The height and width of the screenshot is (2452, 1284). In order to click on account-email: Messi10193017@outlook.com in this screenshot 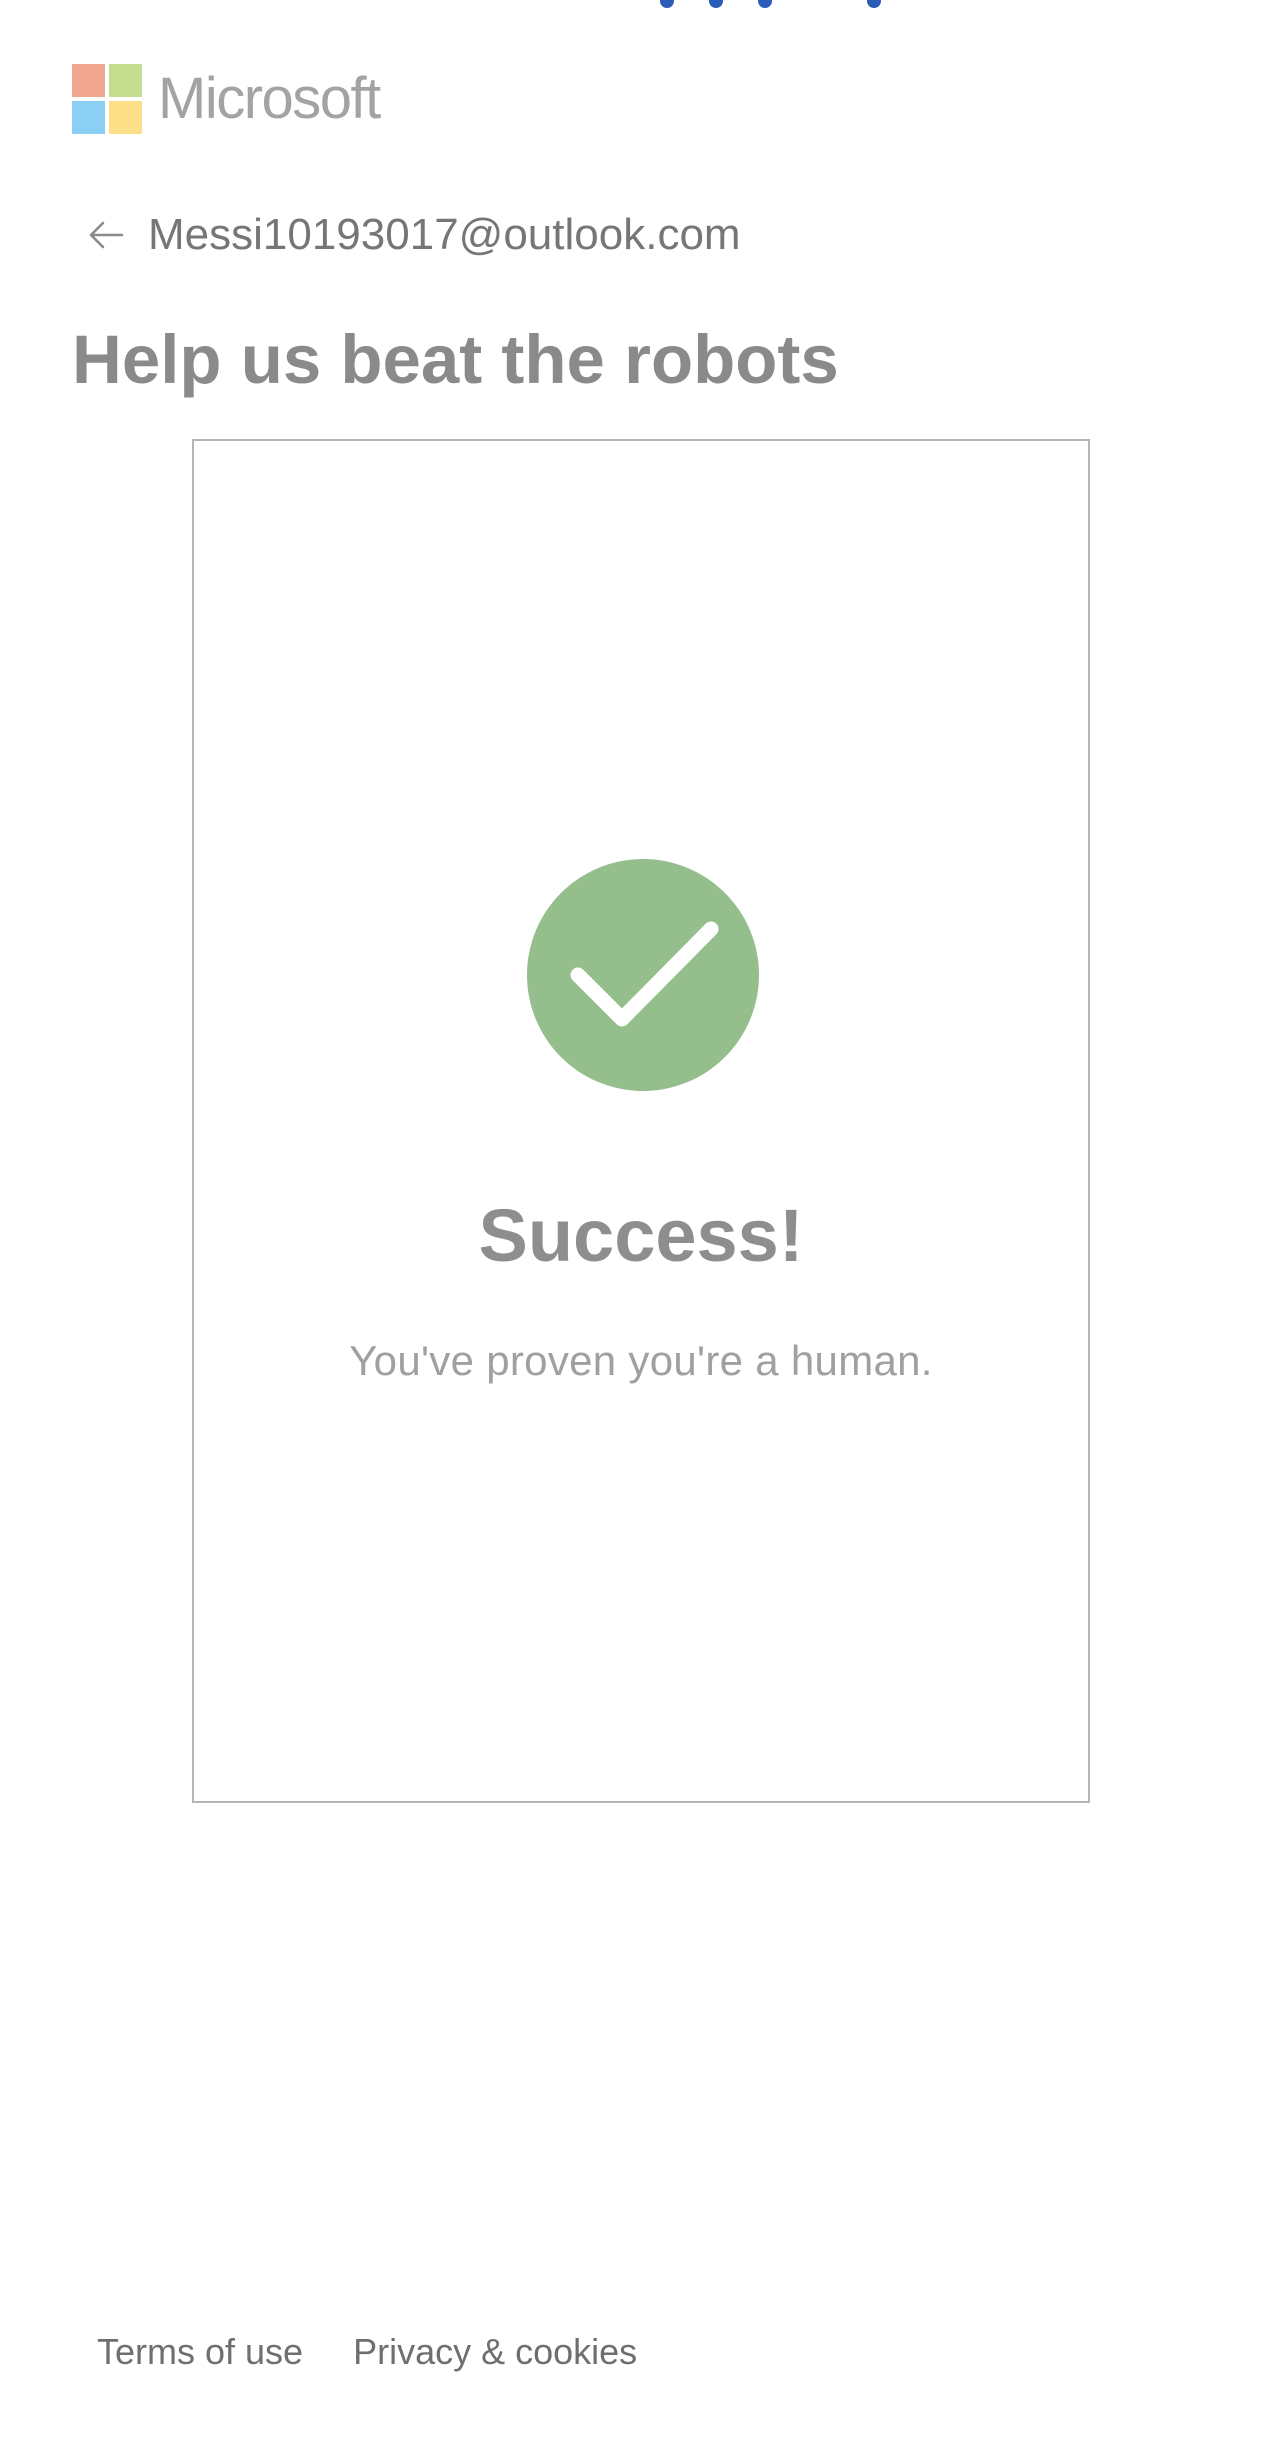, I will do `click(444, 234)`.